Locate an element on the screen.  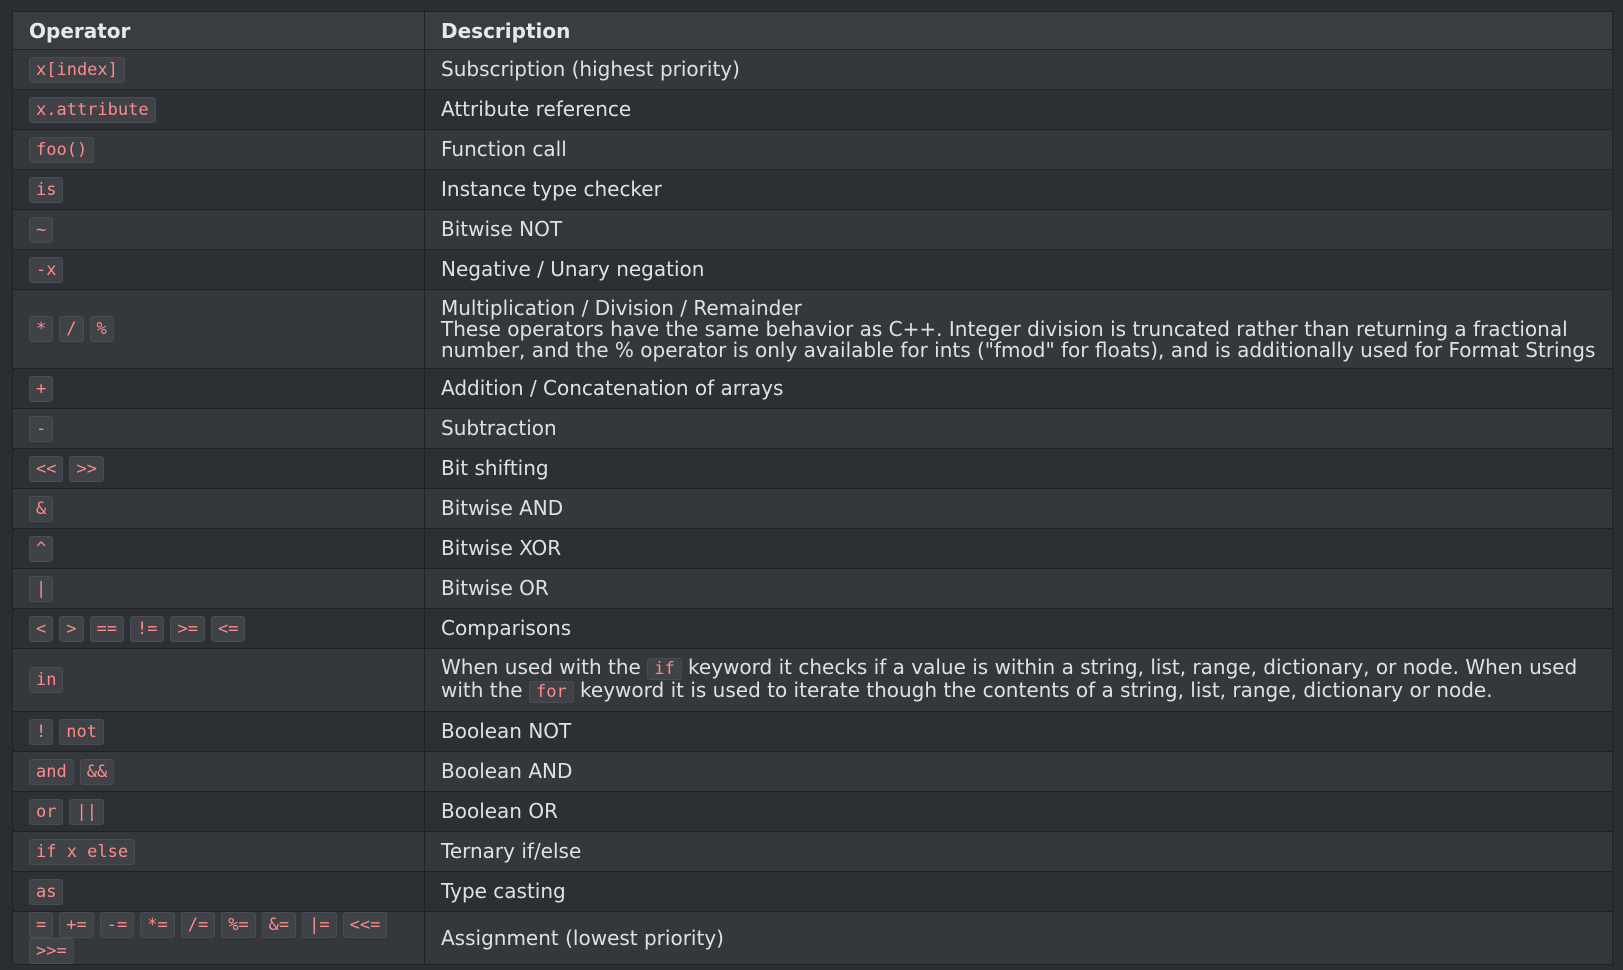
operator-code: >>= is located at coordinates (51, 951).